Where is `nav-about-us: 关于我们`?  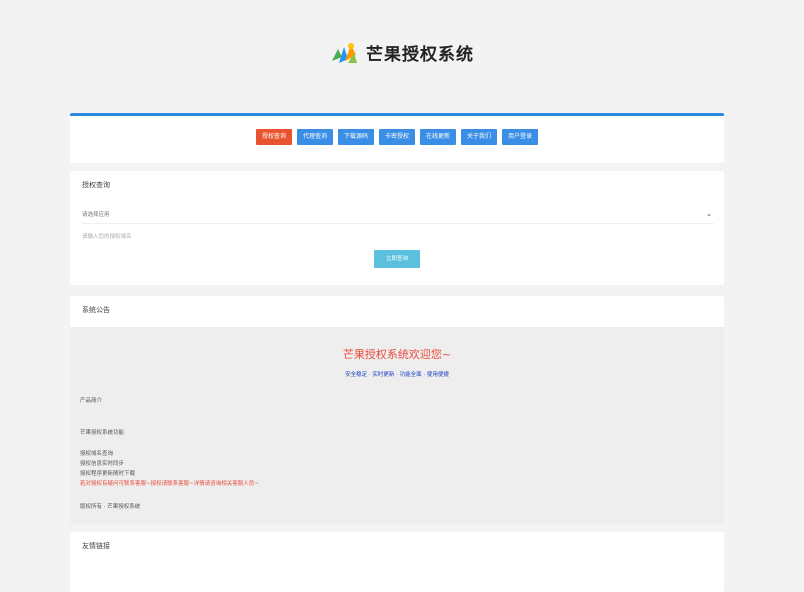 nav-about-us: 关于我们 is located at coordinates (479, 137).